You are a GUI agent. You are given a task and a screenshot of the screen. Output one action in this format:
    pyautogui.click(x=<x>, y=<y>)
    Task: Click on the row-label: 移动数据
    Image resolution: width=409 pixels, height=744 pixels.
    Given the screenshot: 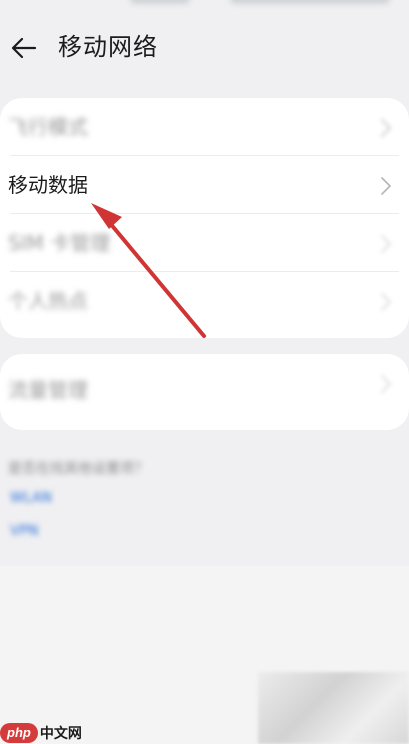 What is the action you would take?
    pyautogui.click(x=48, y=185)
    